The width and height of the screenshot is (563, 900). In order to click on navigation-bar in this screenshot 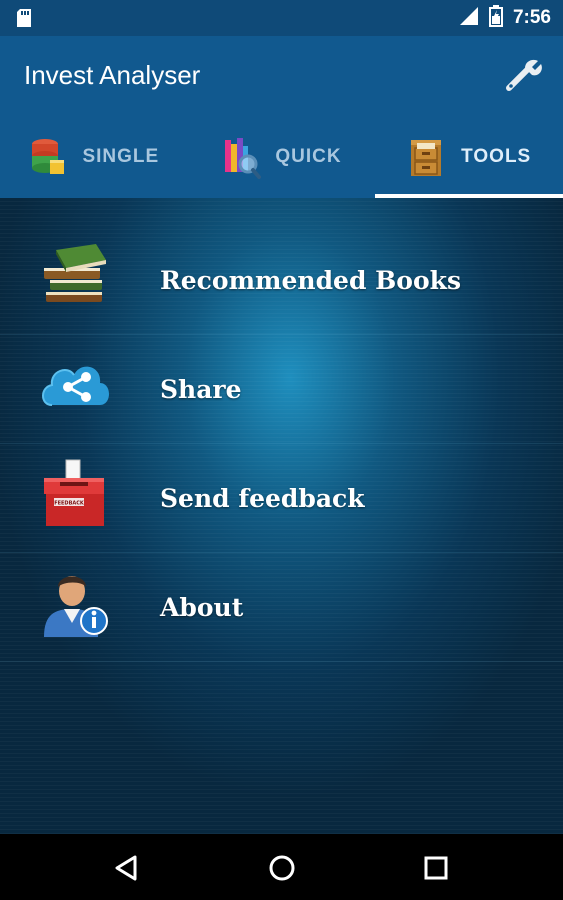, I will do `click(281, 867)`.